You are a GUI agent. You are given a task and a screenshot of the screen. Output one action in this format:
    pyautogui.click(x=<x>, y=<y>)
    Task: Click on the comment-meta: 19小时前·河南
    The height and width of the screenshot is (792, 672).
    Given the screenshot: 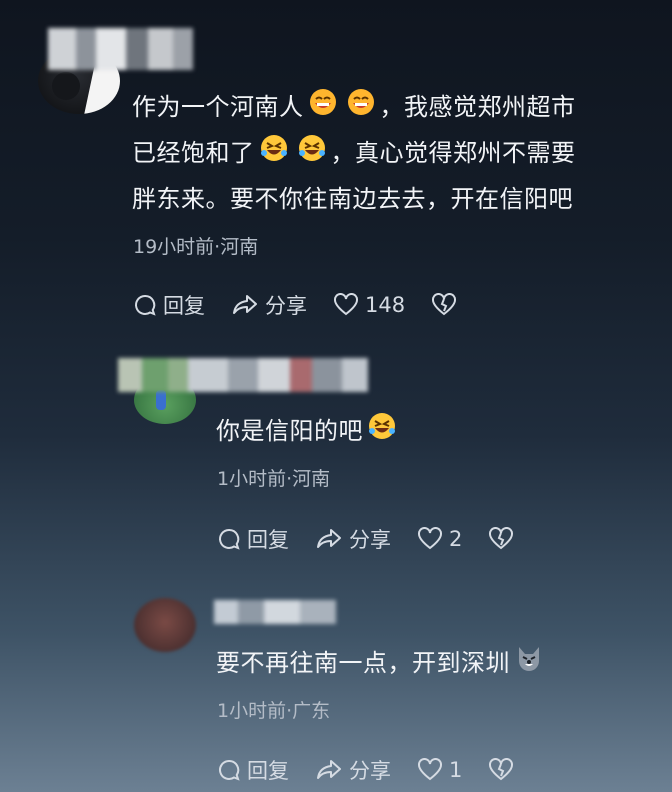 What is the action you would take?
    pyautogui.click(x=196, y=247)
    